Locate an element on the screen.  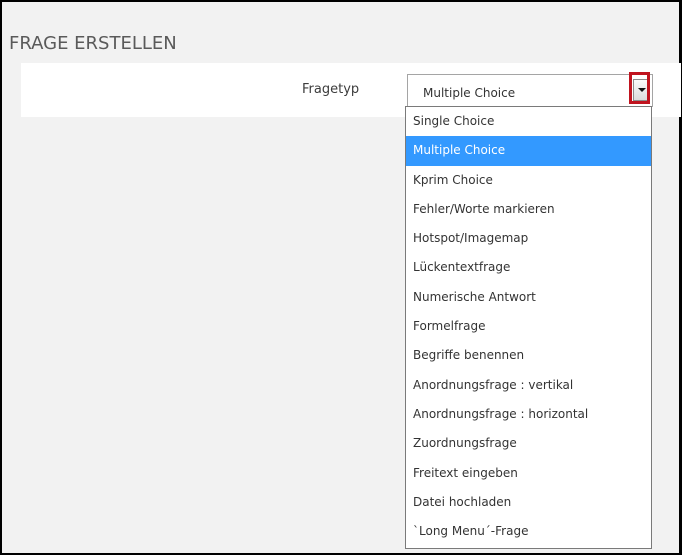
dropdown-option: Multiple Choice is located at coordinates (528, 151).